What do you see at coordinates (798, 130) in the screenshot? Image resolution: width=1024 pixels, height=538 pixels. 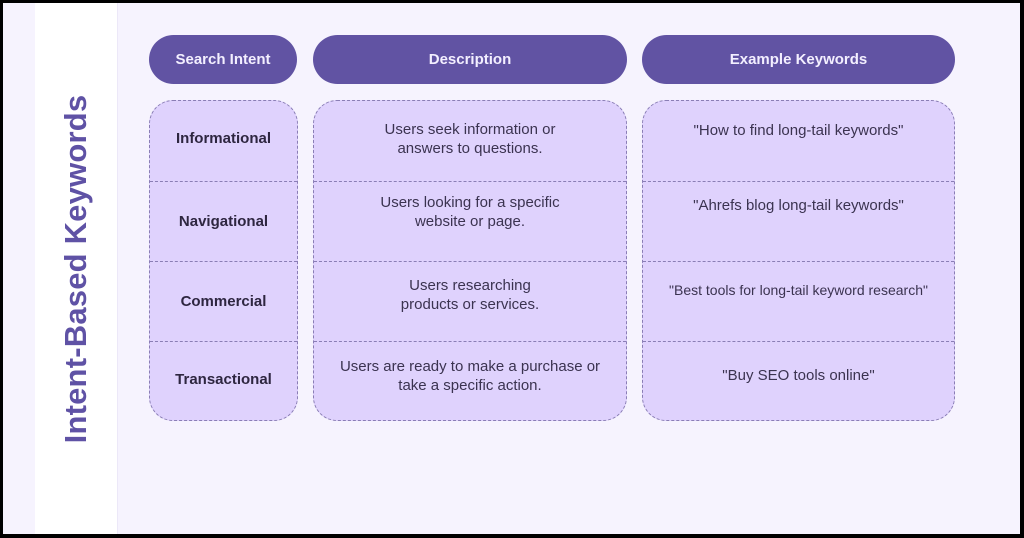 I see `example-text: "How to find long-tail keywords"` at bounding box center [798, 130].